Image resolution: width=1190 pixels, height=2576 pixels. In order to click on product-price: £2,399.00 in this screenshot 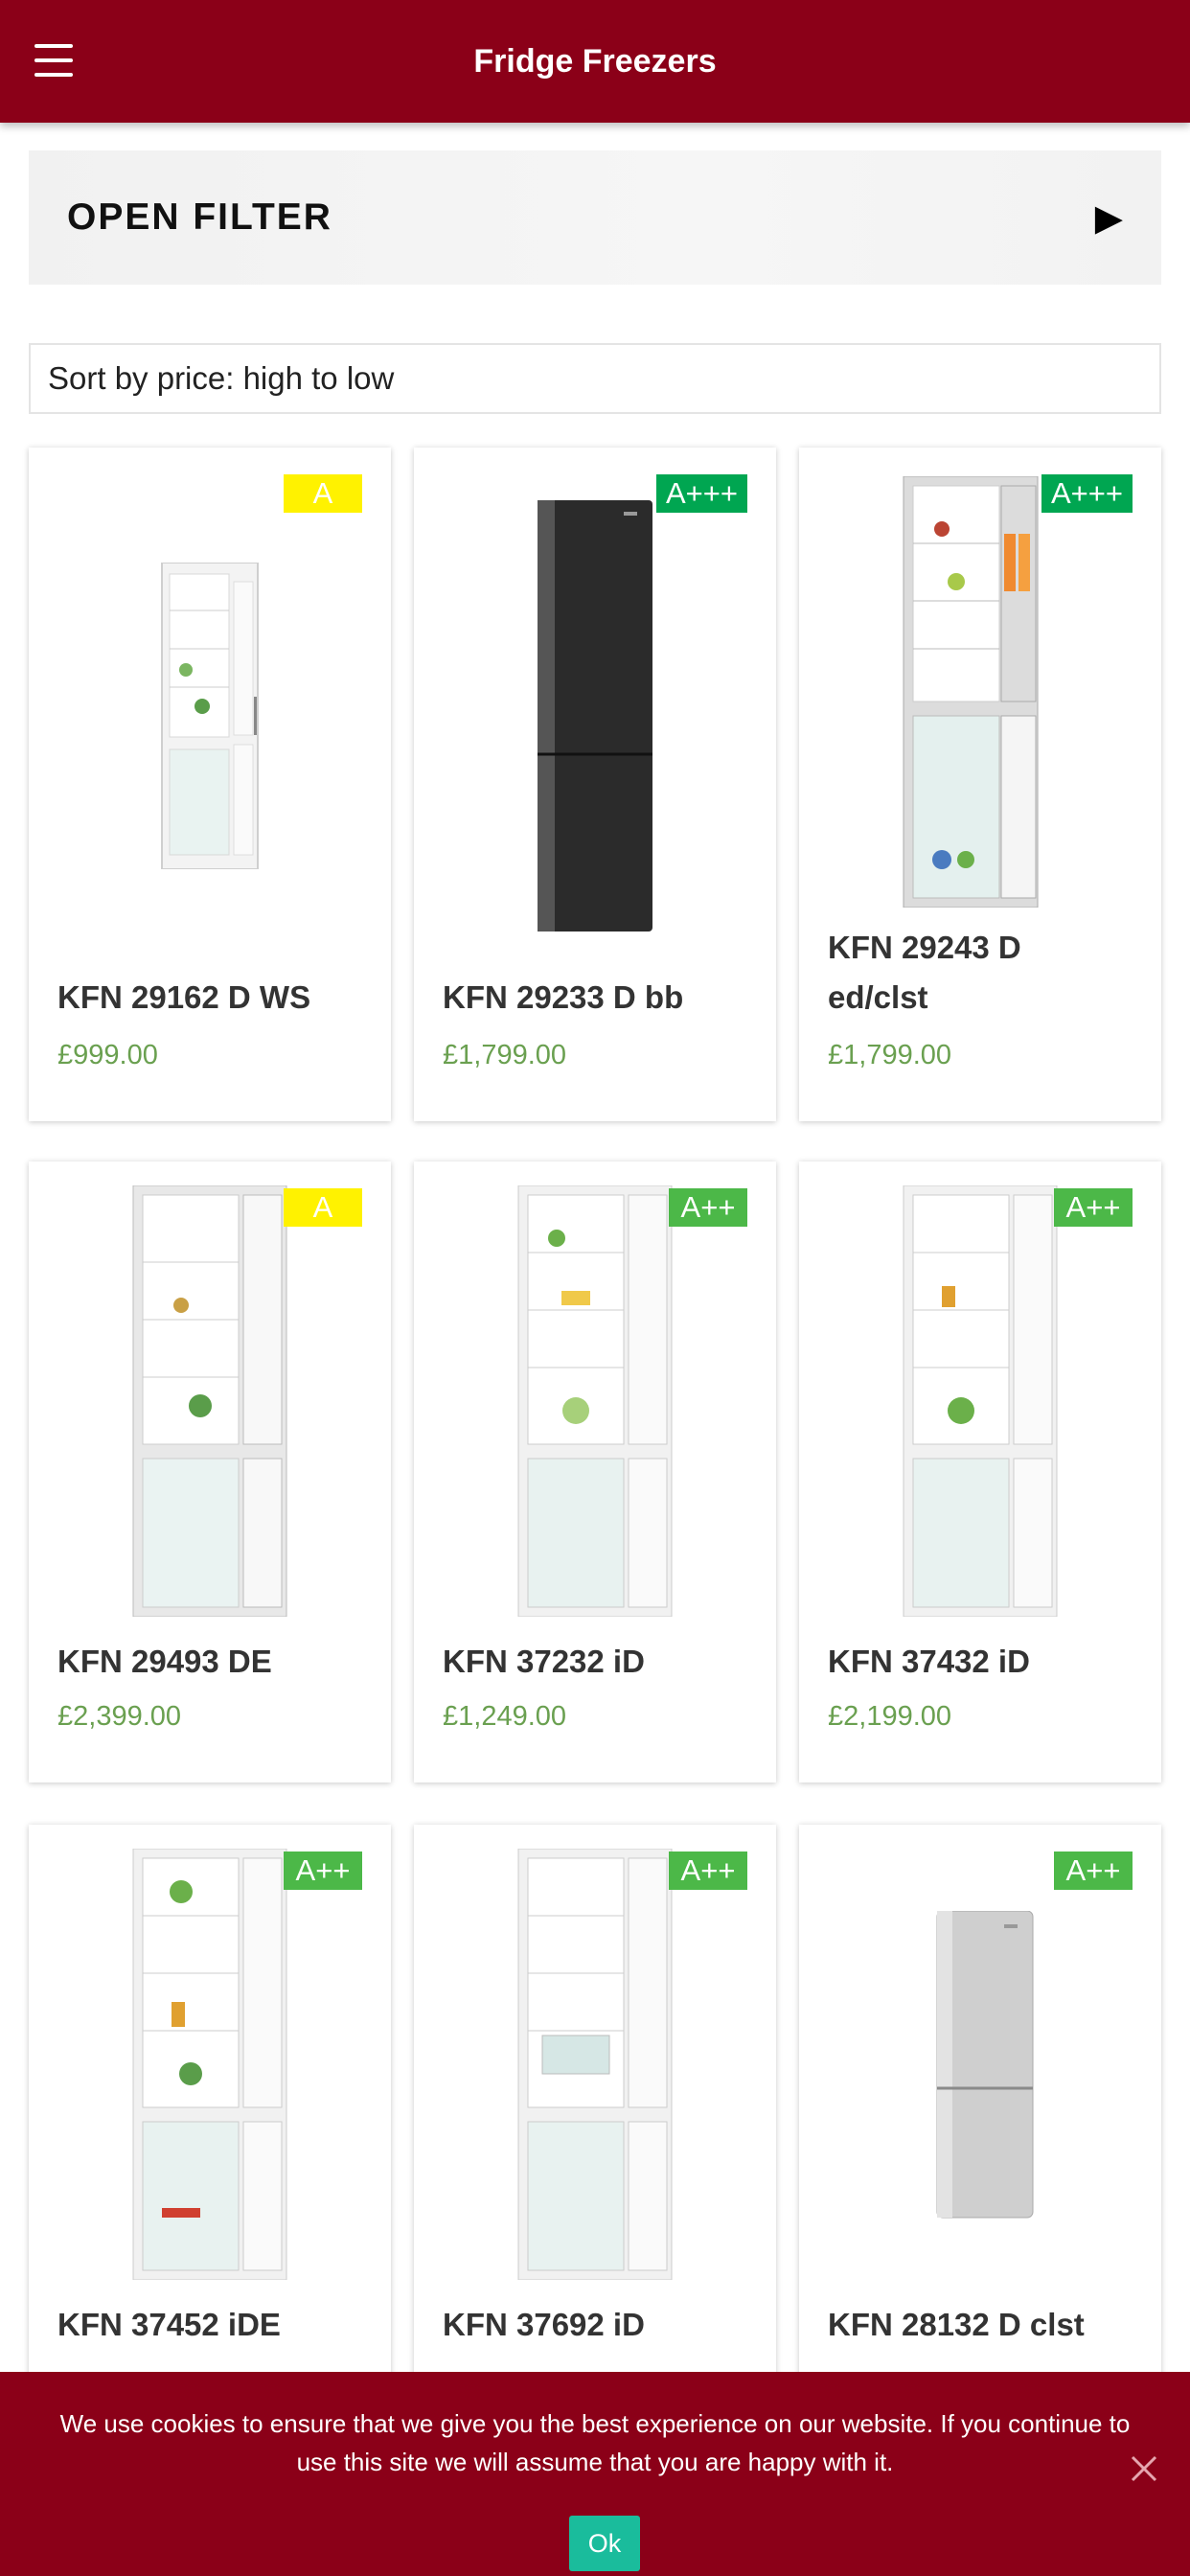, I will do `click(120, 1716)`.